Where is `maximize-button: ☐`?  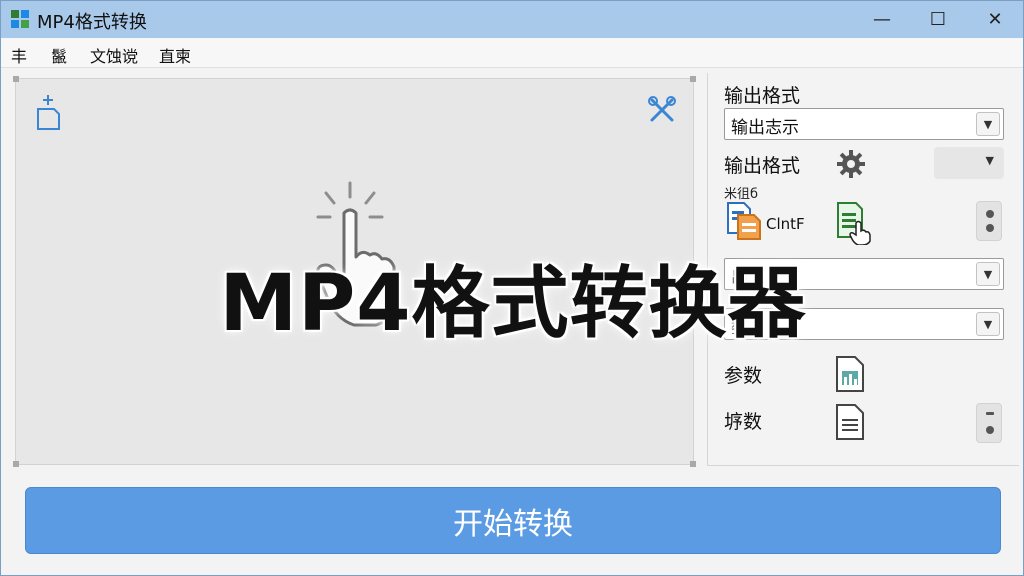 maximize-button: ☐ is located at coordinates (938, 19).